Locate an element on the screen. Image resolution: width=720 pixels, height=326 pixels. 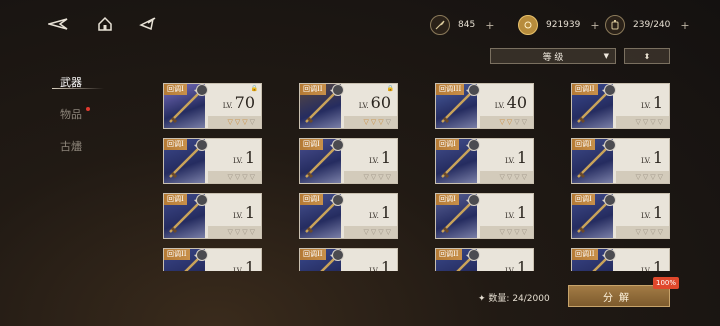
gold-value: 921939 is located at coordinates (563, 25).